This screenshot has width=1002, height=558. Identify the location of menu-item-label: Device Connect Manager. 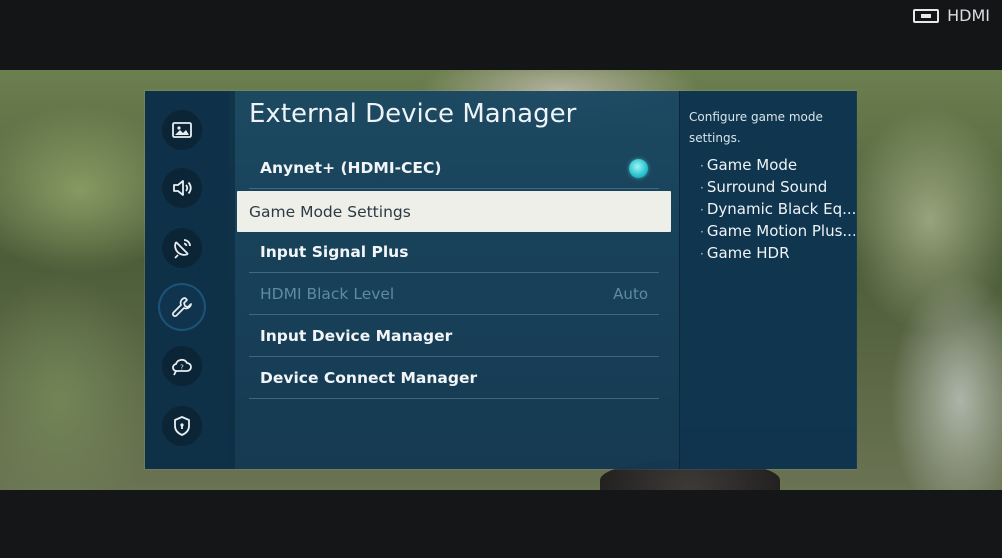
(369, 378).